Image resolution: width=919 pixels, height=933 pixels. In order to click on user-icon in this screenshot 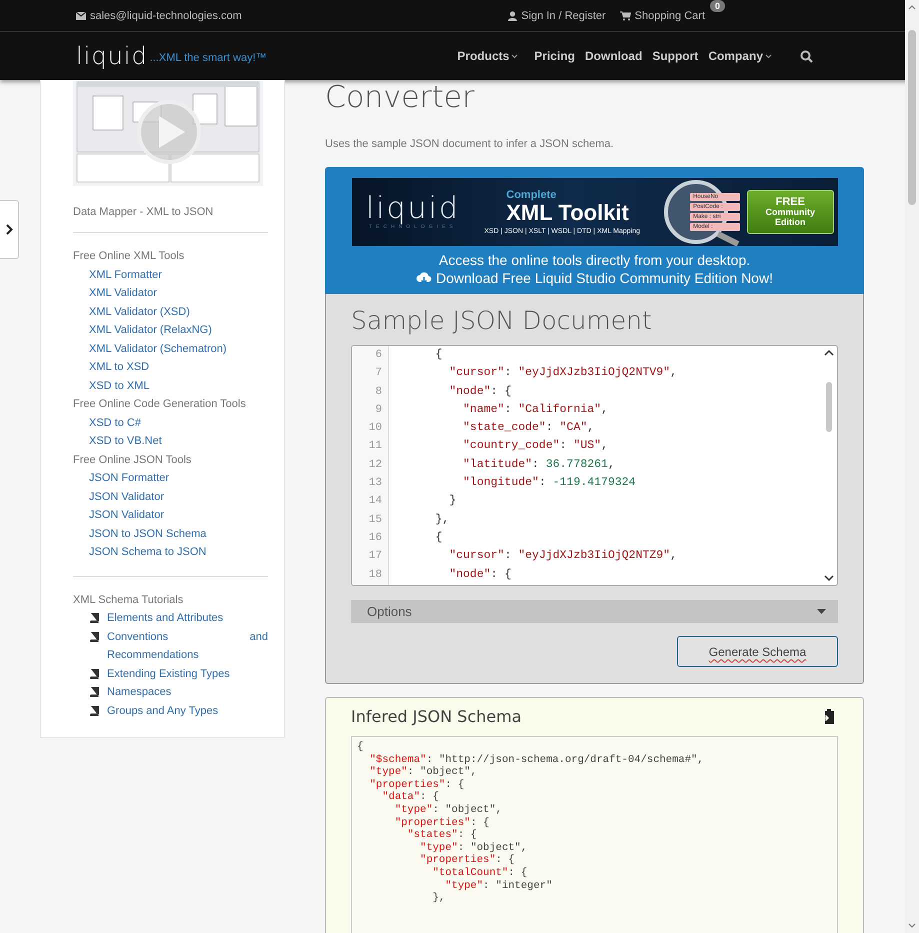, I will do `click(513, 15)`.